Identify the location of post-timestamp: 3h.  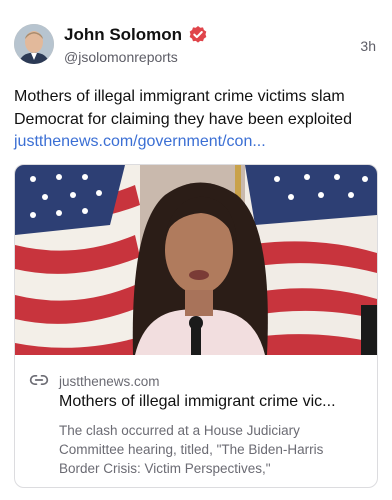
(368, 46).